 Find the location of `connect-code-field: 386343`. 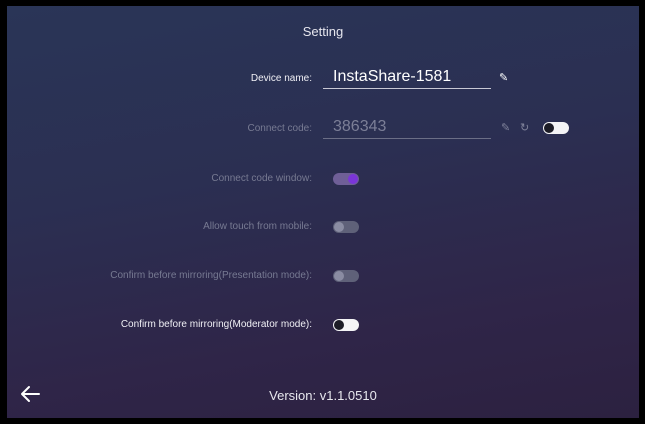

connect-code-field: 386343 is located at coordinates (407, 127).